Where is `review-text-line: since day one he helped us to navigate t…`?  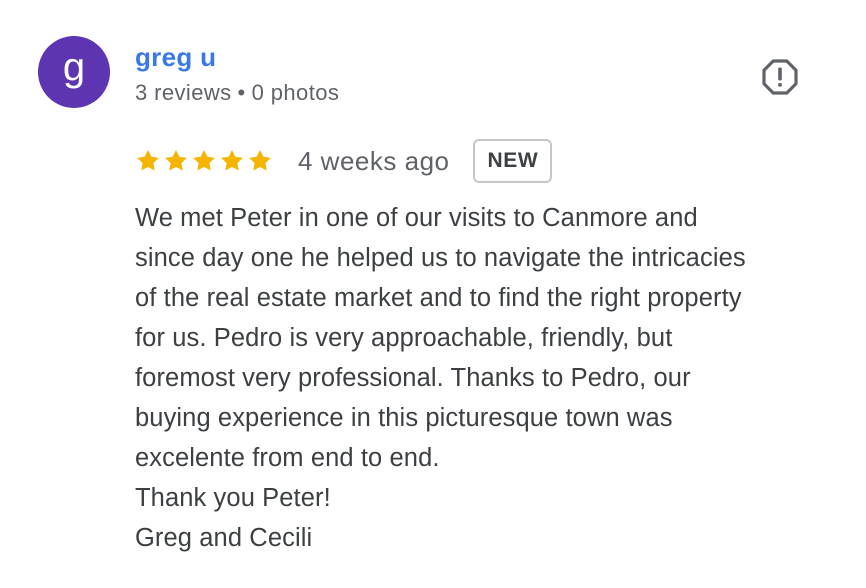
review-text-line: since day one he helped us to navigate t… is located at coordinates (440, 258).